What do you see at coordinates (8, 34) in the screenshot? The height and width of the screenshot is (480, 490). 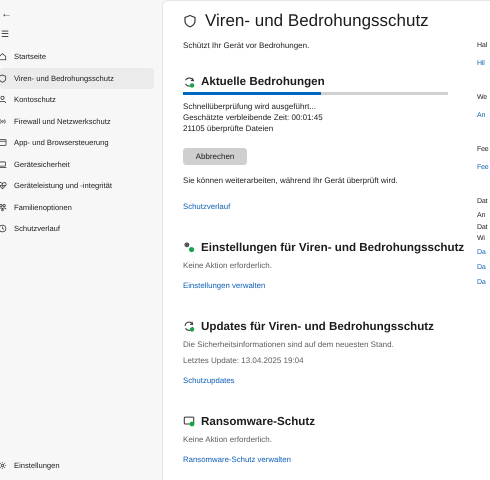 I see `menu-button: ☰` at bounding box center [8, 34].